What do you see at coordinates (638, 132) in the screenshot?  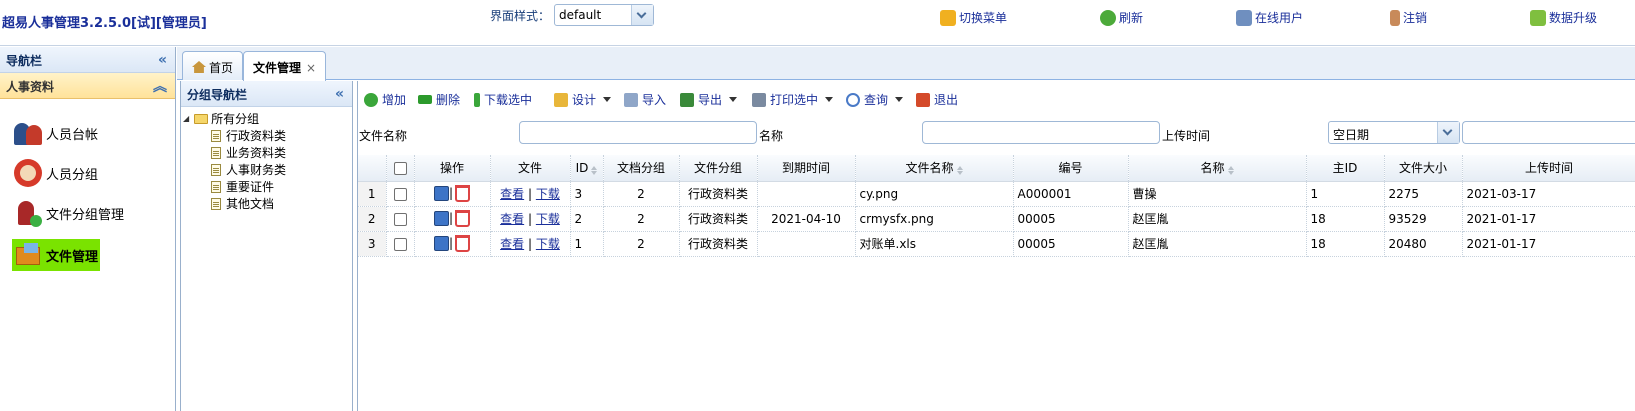 I see `file-name-filter-input` at bounding box center [638, 132].